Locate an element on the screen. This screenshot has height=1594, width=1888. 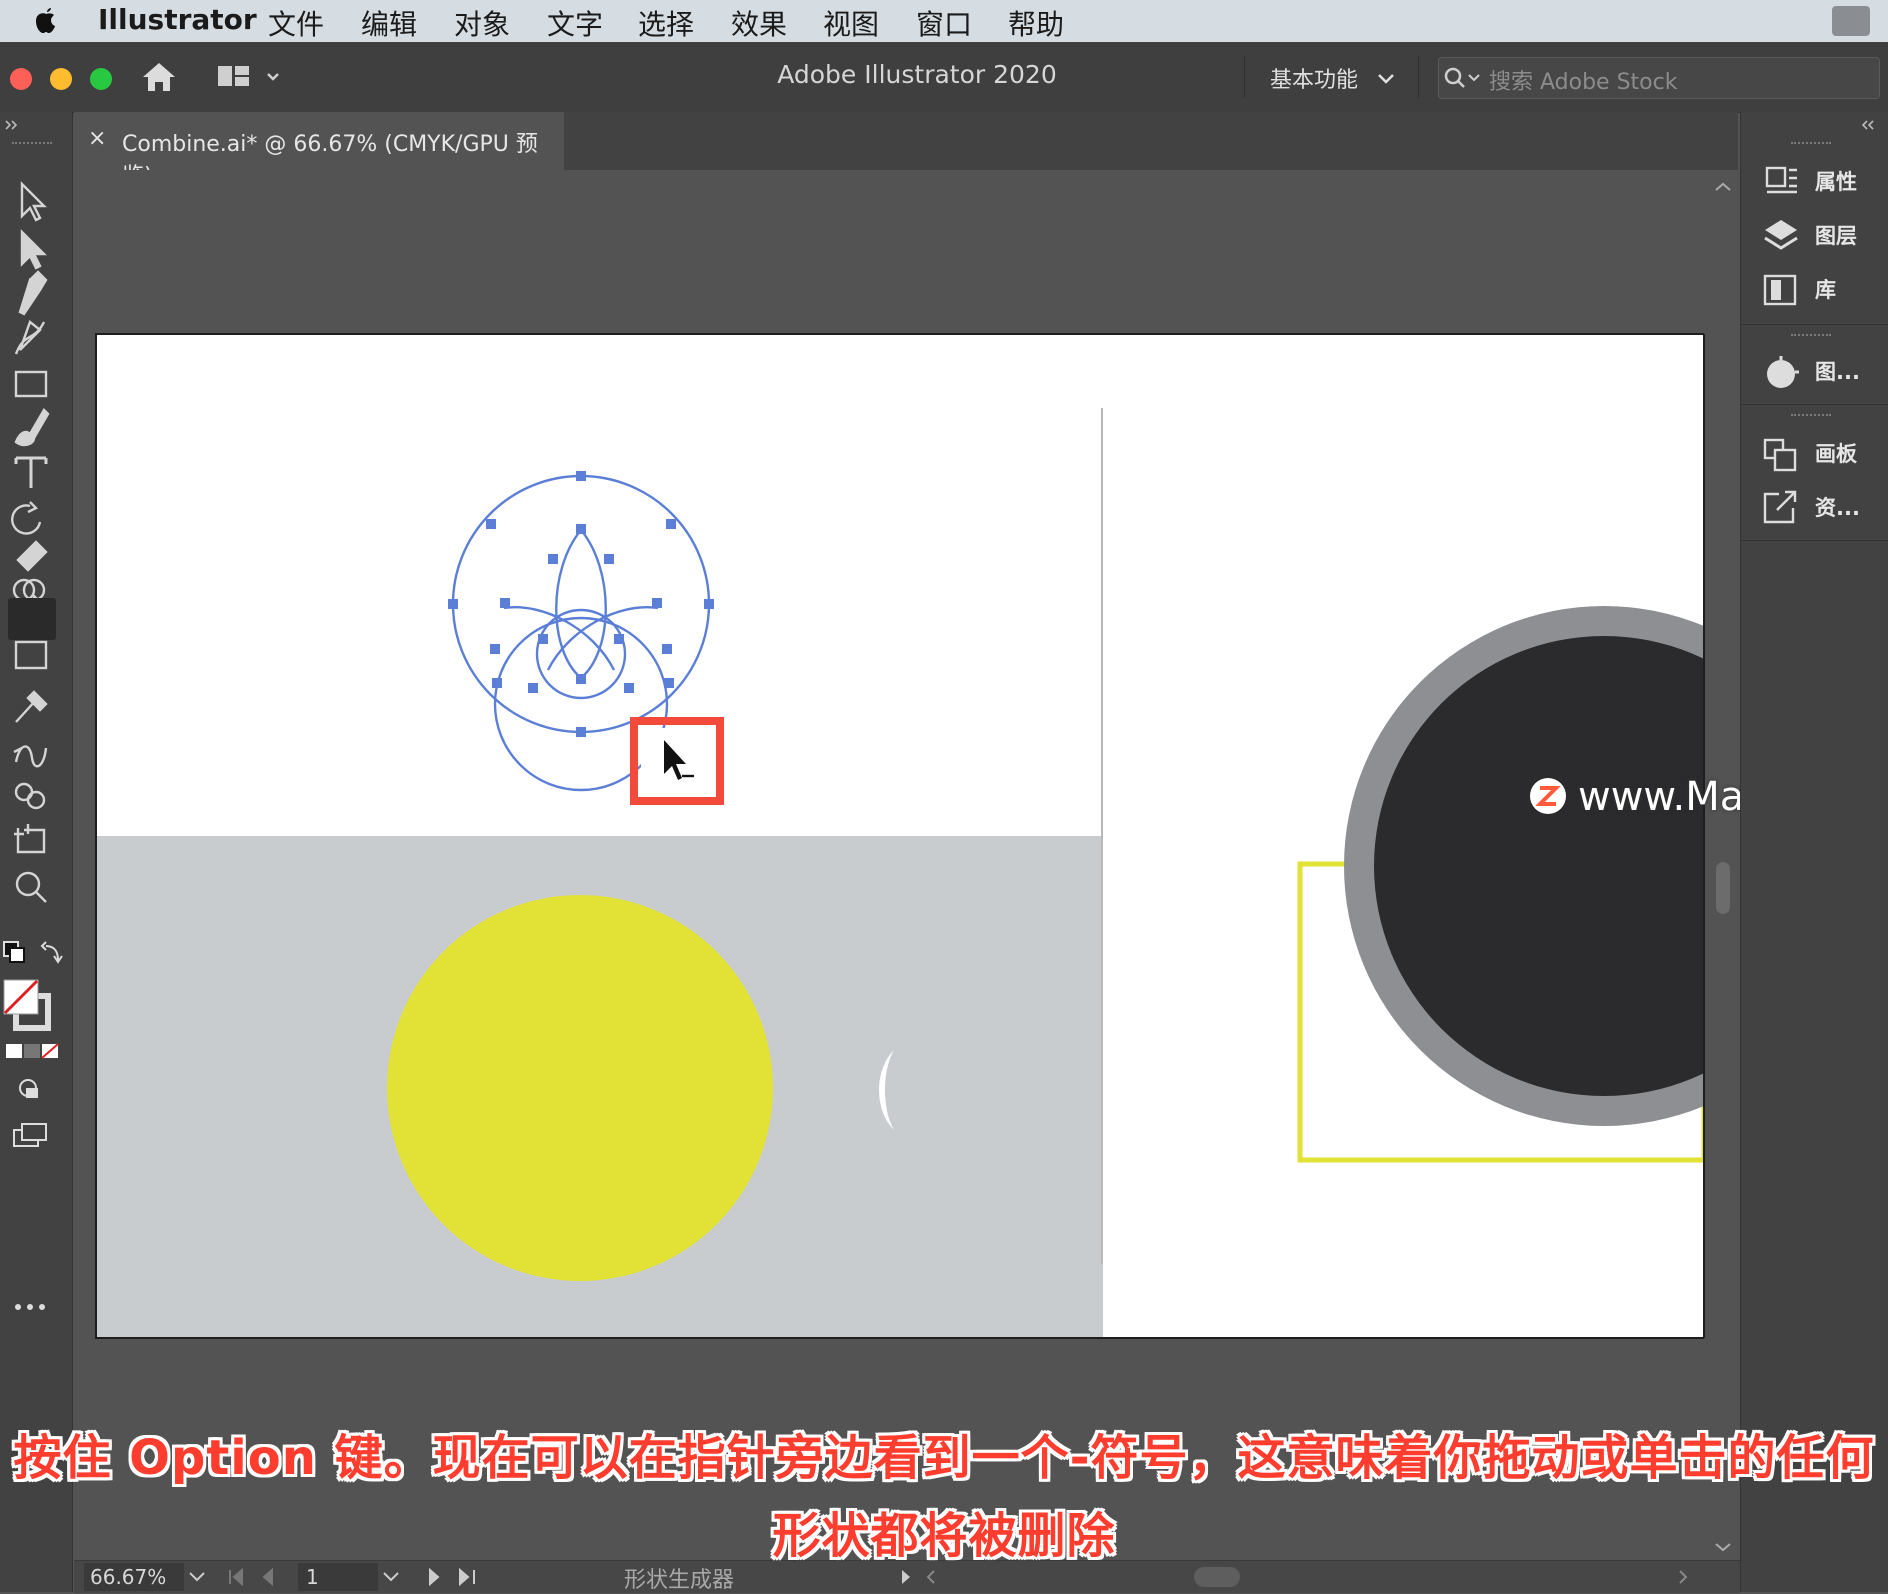
horizontal-scroll-thumb is located at coordinates (1217, 1577).